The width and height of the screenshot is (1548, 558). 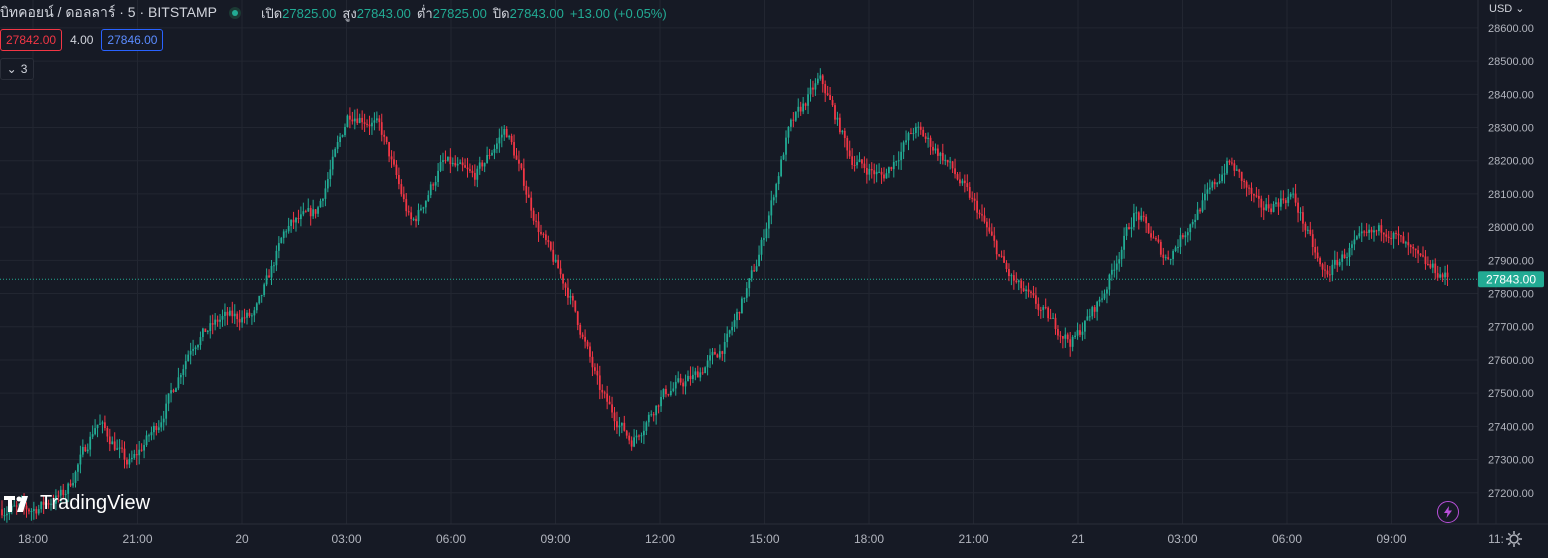 I want to click on currency-selector: USD ⌄, so click(x=1507, y=8).